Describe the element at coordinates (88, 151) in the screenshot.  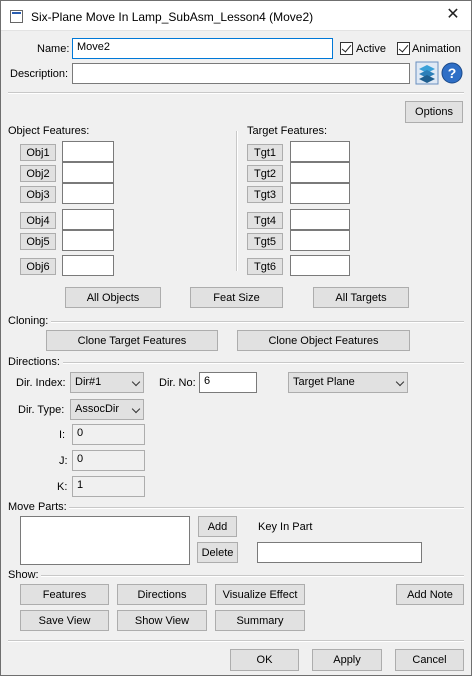
I see `obj1-field` at that location.